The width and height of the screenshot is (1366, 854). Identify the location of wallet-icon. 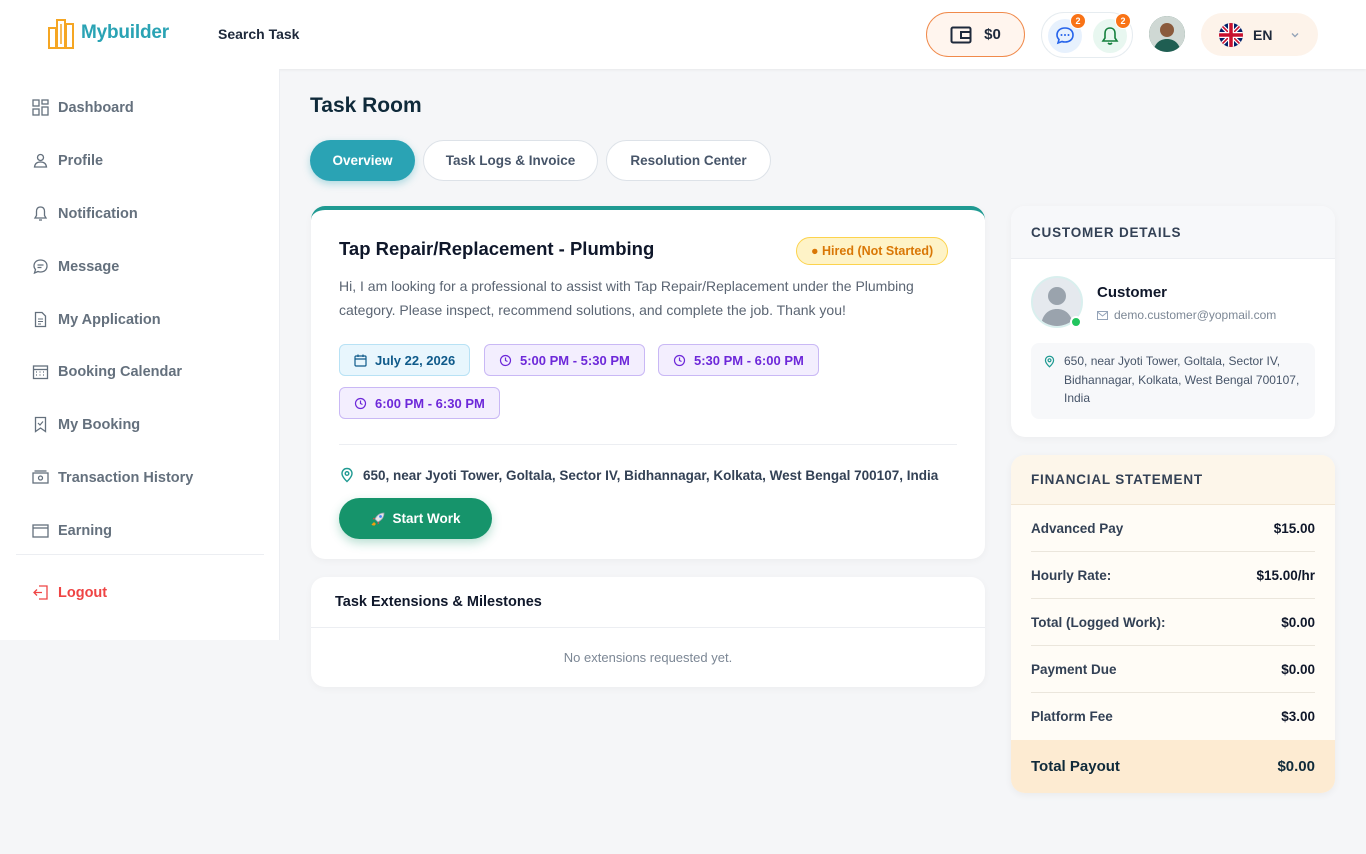
(961, 34).